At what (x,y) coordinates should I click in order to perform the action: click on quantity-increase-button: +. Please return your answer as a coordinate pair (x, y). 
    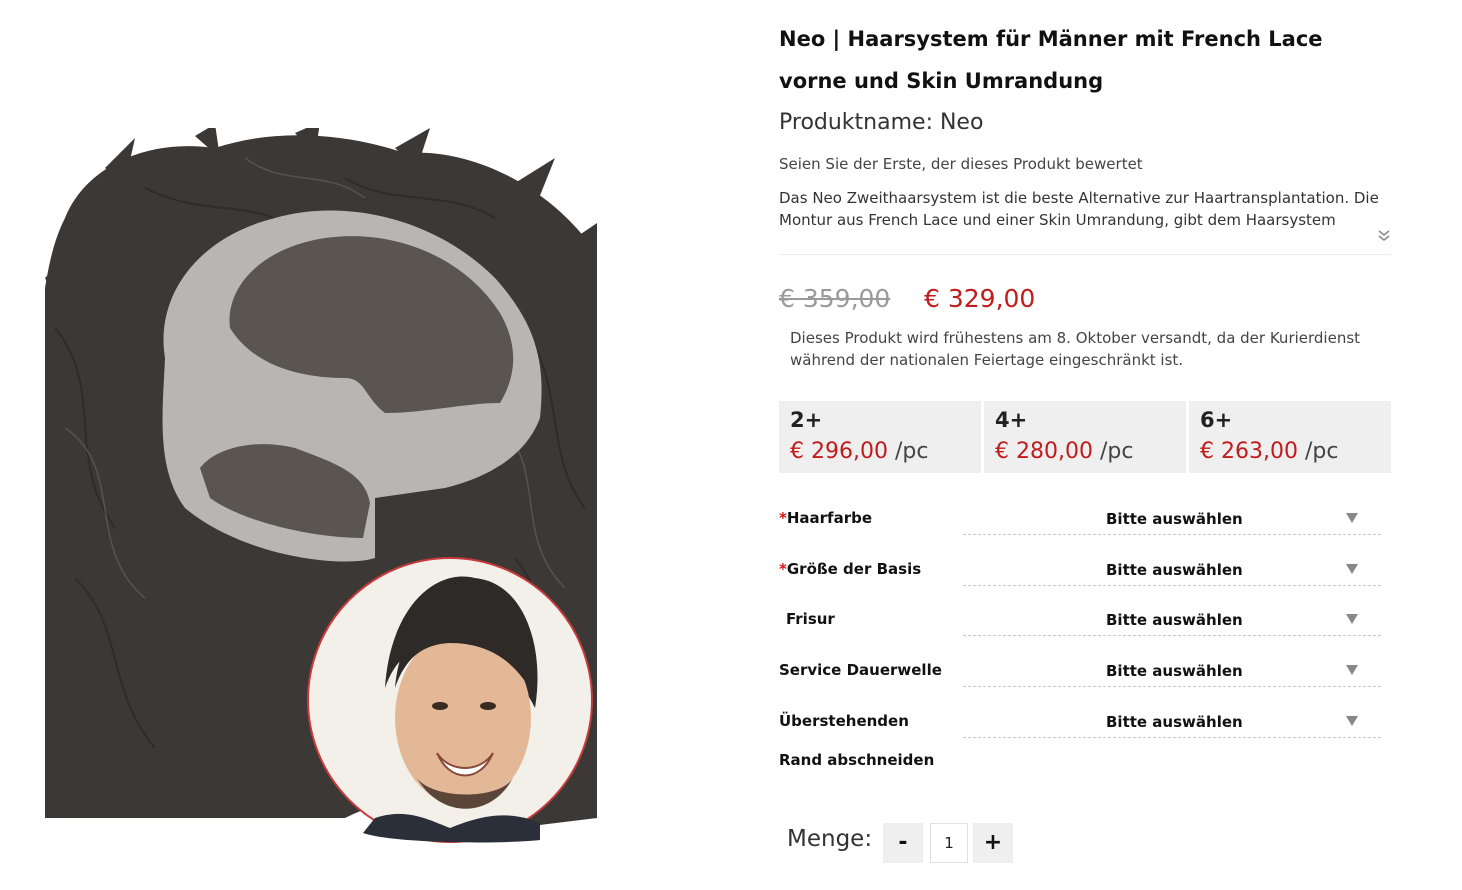
    Looking at the image, I should click on (993, 843).